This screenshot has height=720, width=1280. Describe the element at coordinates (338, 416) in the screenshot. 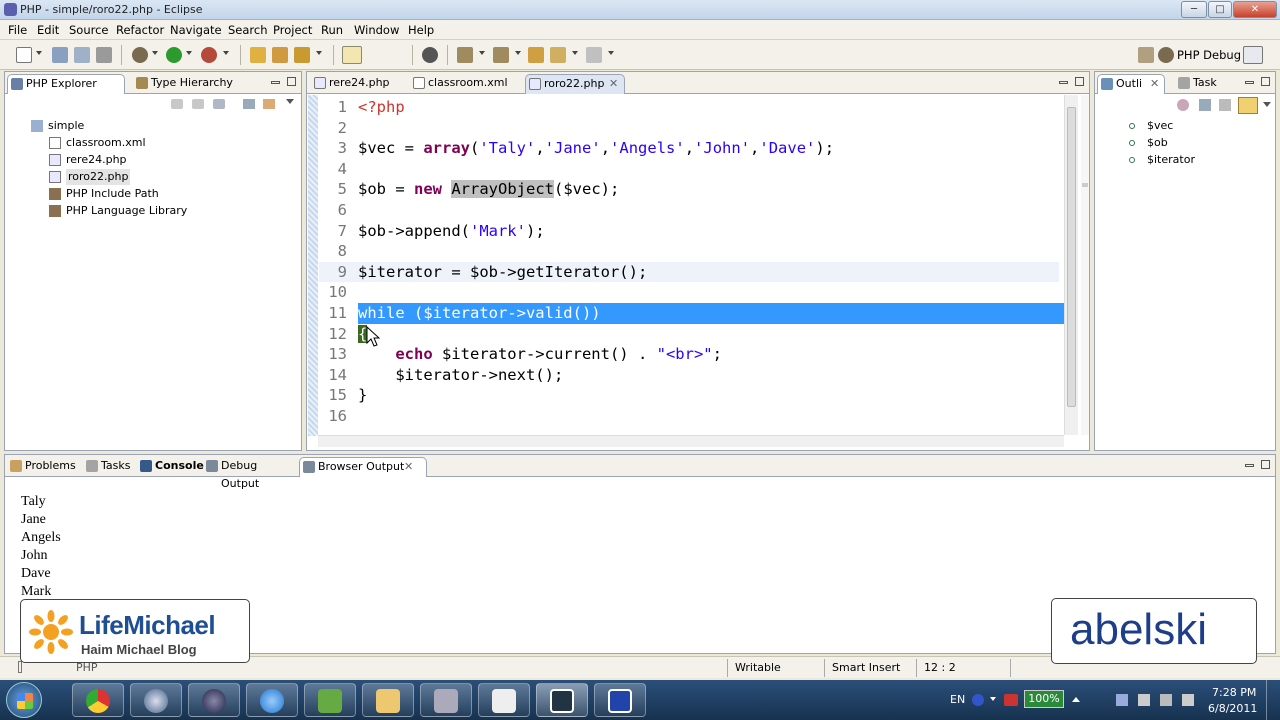

I see `code-line: 16` at that location.